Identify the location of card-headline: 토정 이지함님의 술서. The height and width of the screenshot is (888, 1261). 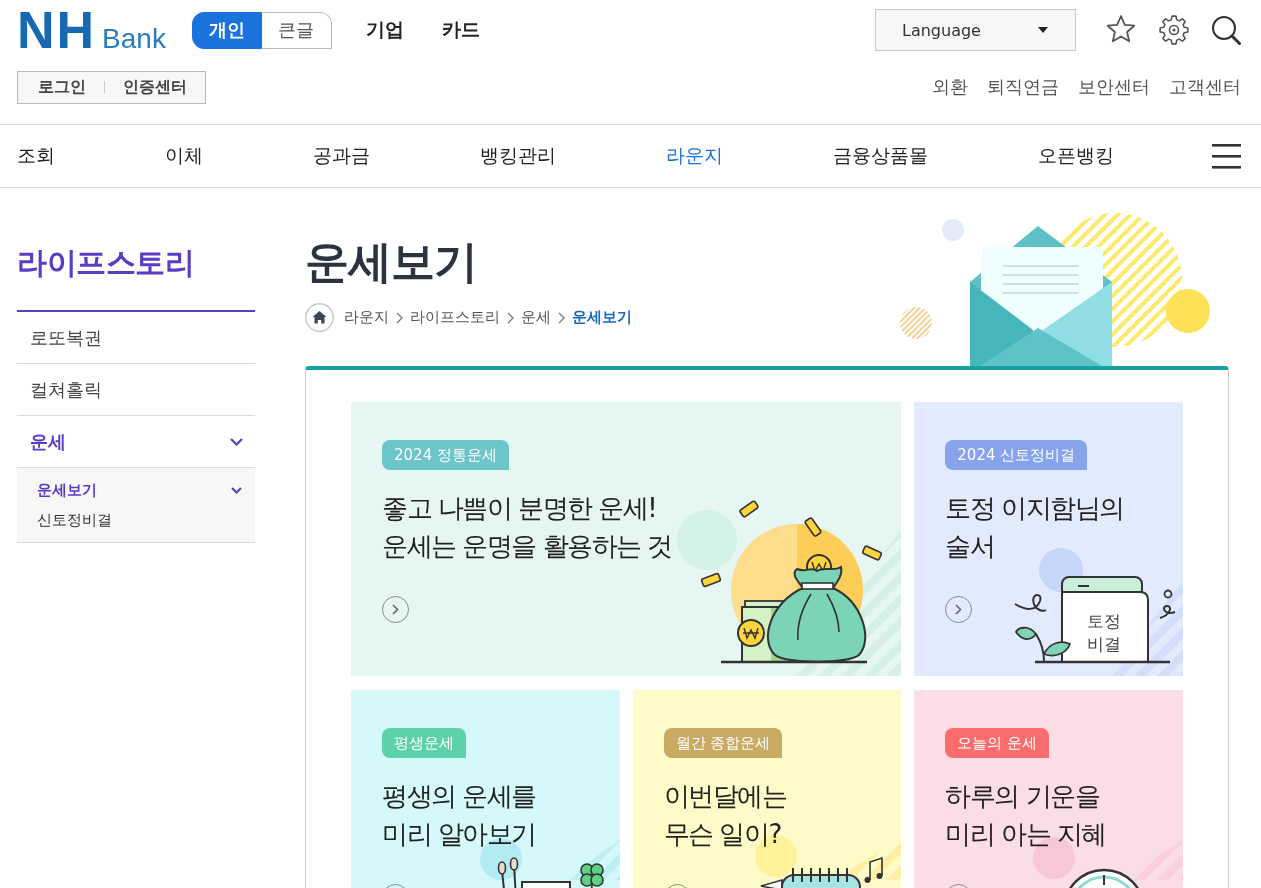
(1035, 527).